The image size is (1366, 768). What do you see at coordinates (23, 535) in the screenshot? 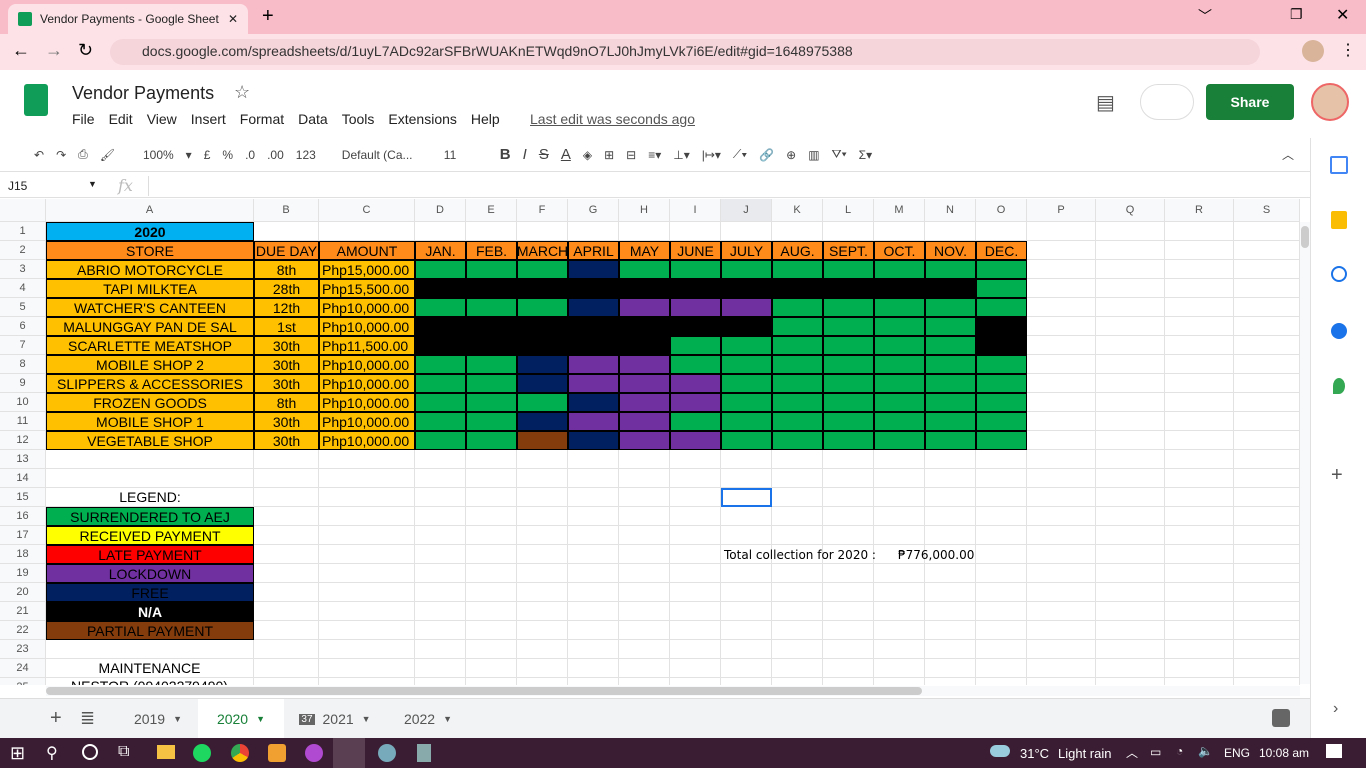
I see `row-header: 17` at bounding box center [23, 535].